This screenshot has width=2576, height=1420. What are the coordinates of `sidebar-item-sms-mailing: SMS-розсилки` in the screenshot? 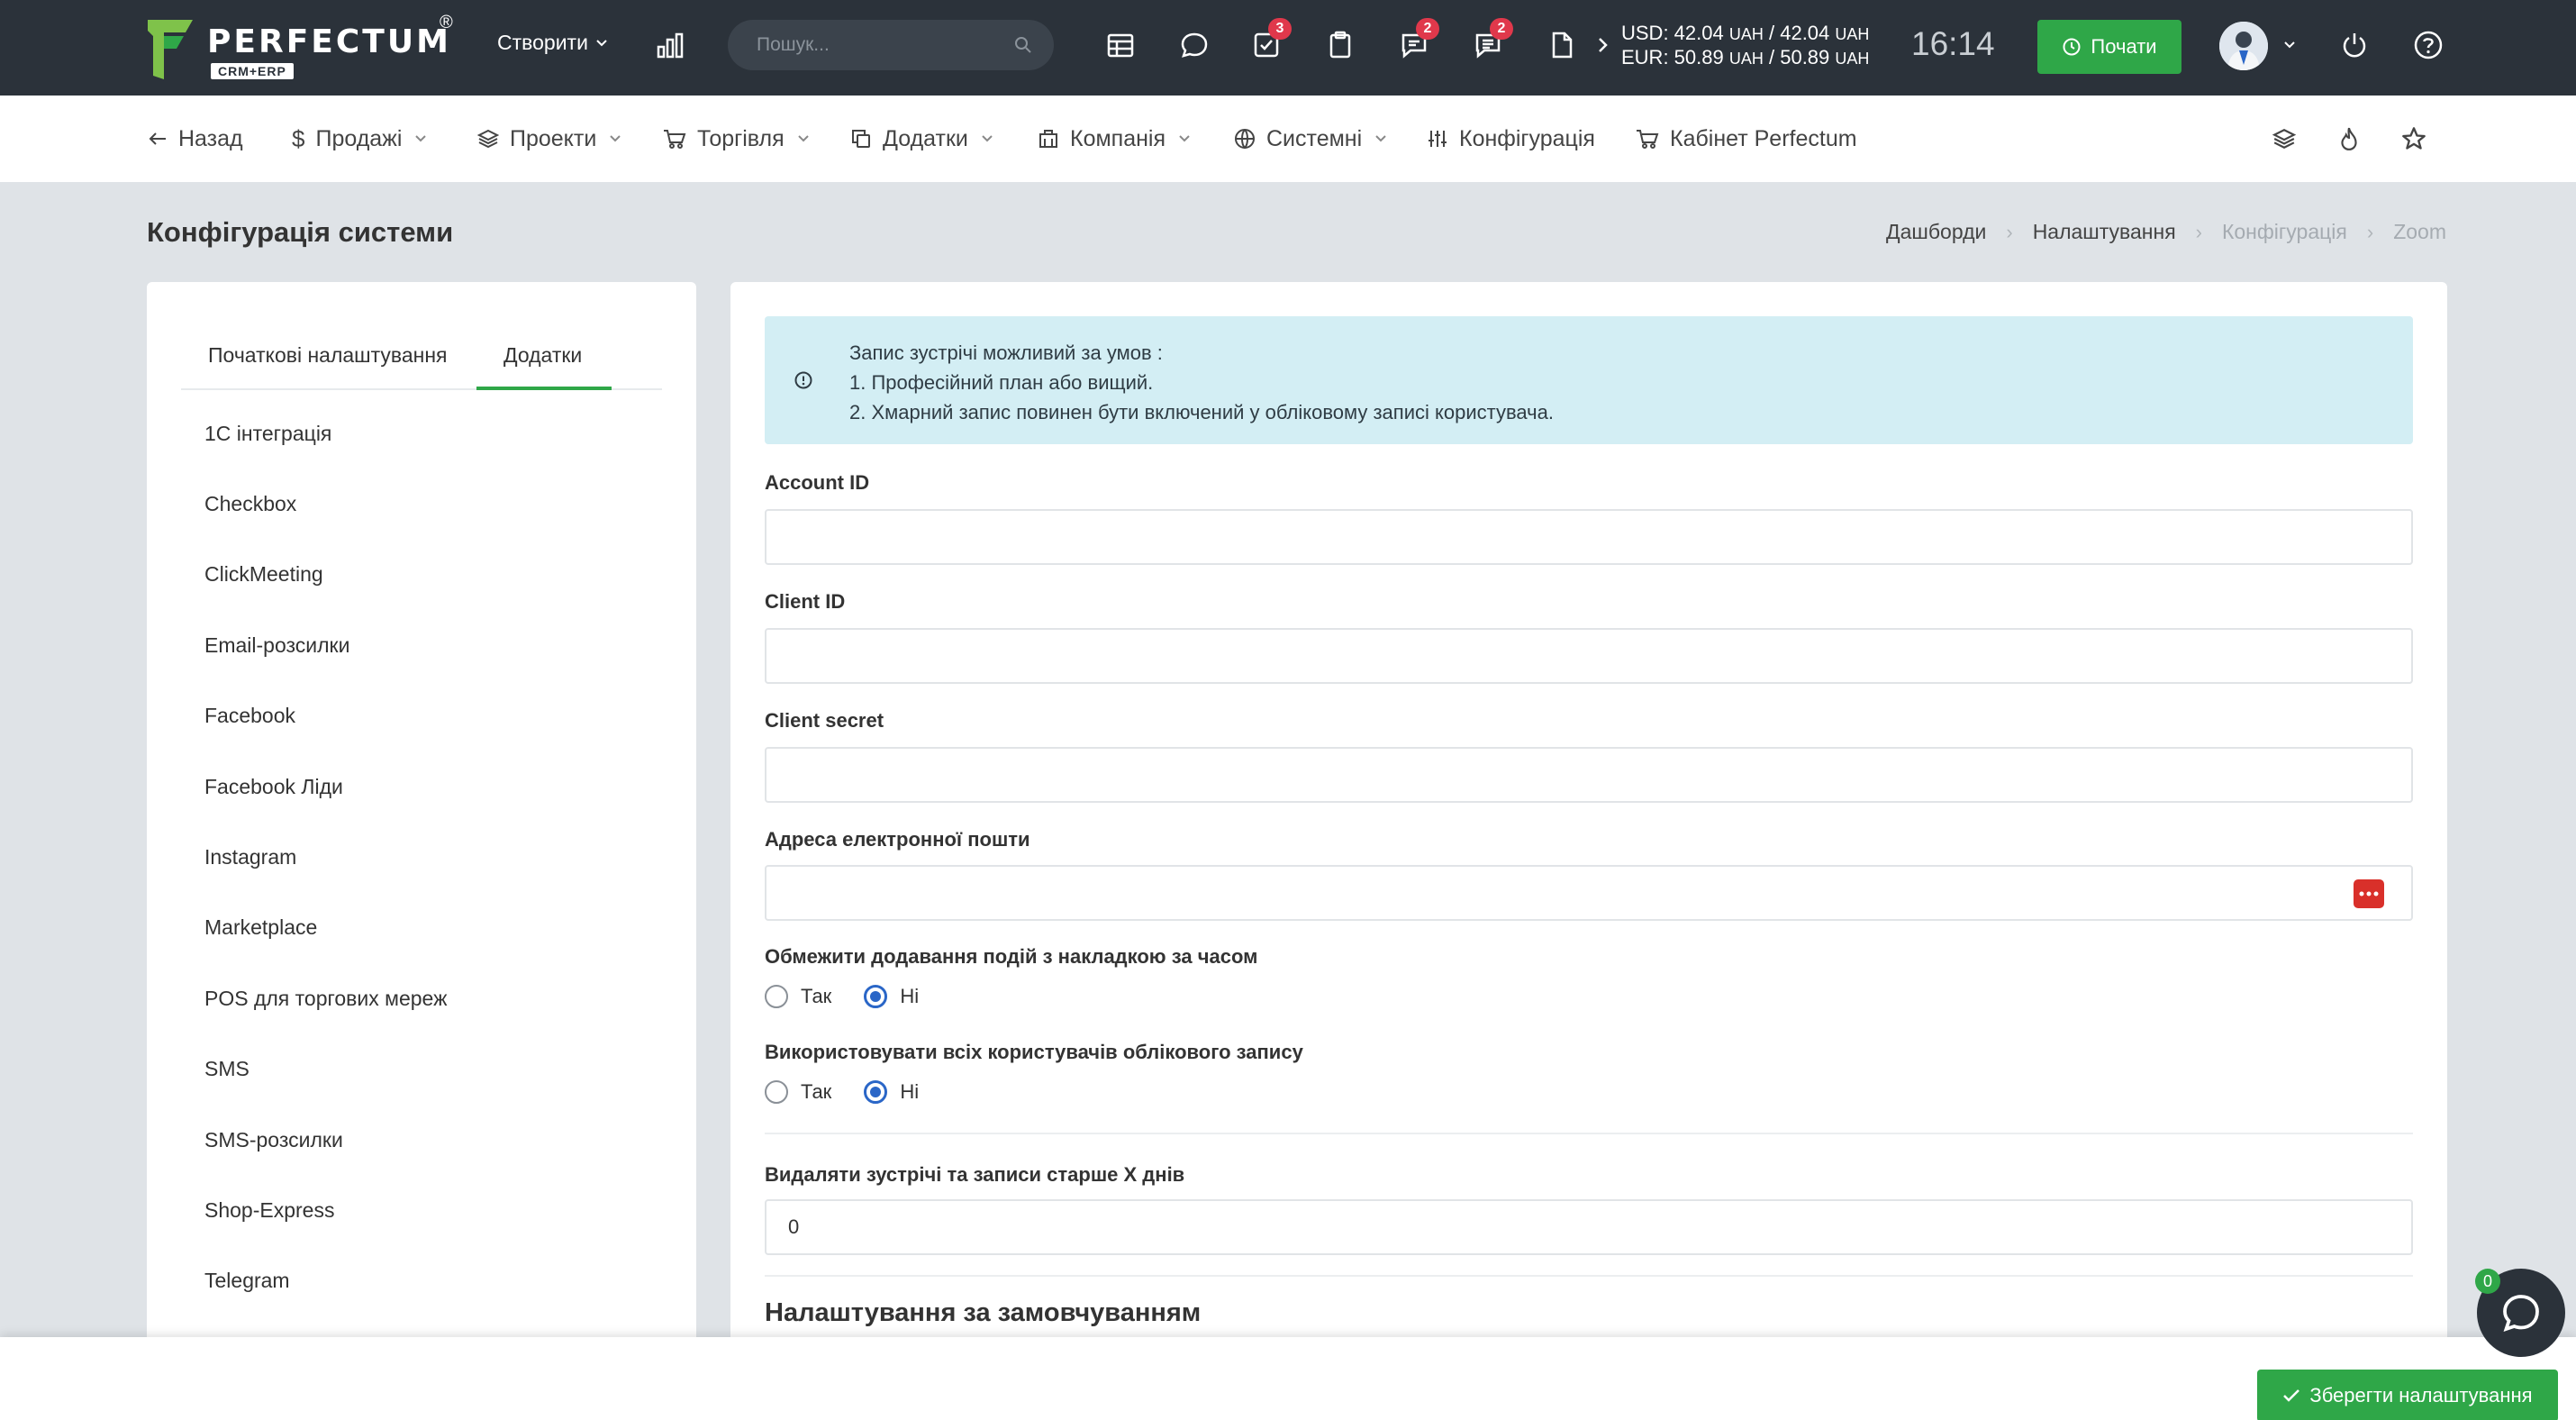 It's located at (273, 1140).